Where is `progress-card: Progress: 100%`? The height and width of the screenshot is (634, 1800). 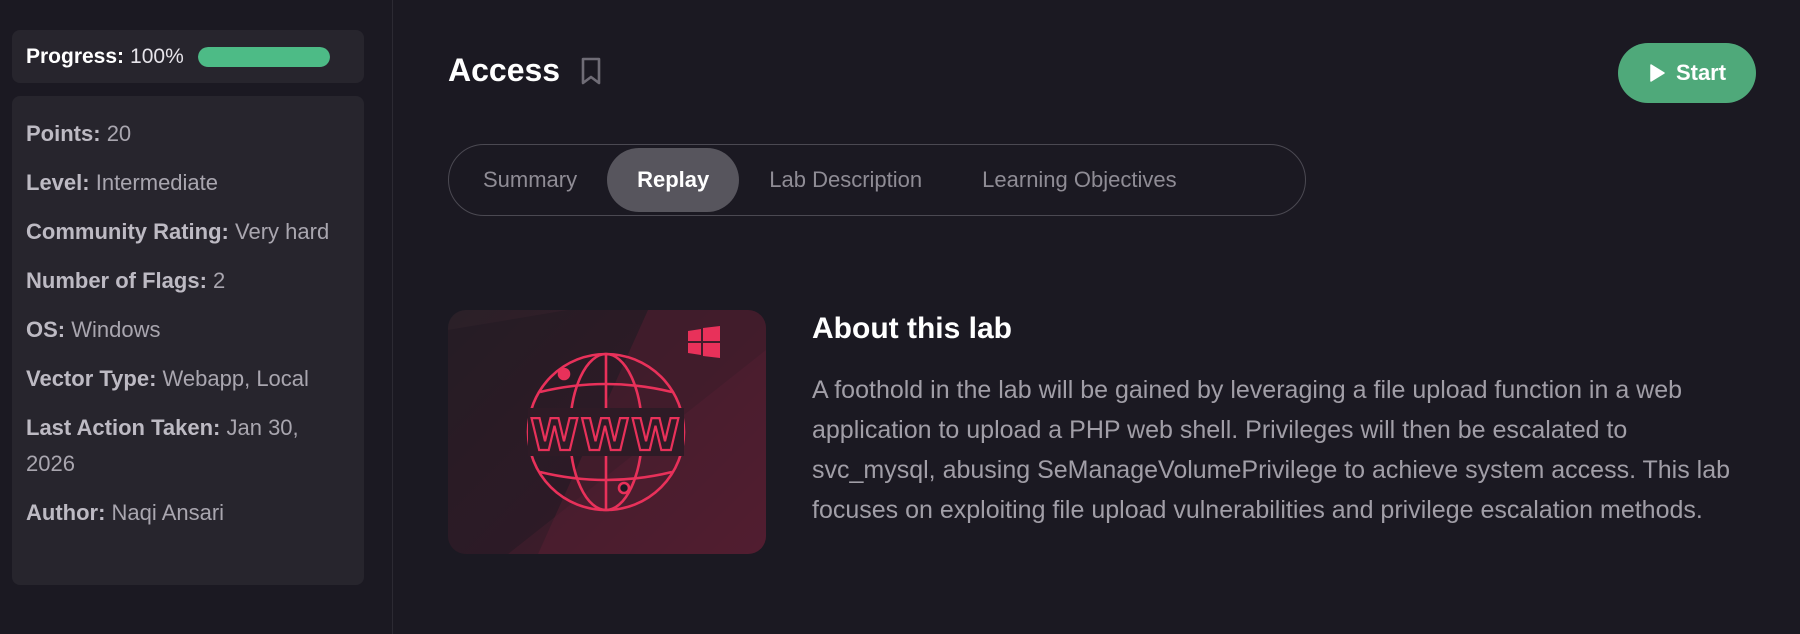 progress-card: Progress: 100% is located at coordinates (188, 56).